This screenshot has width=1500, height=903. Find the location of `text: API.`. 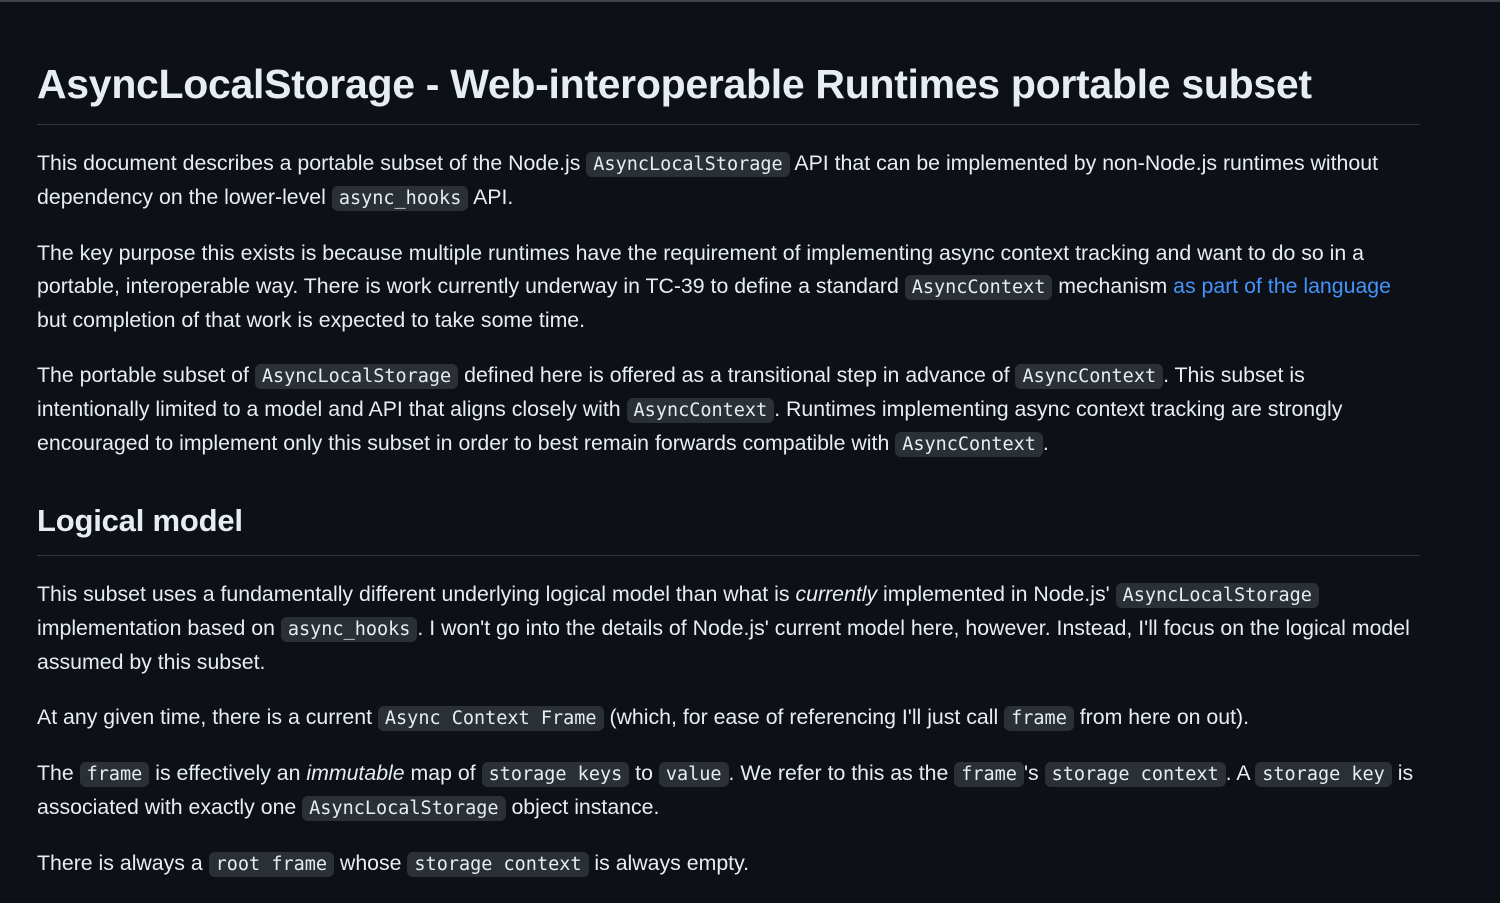

text: API. is located at coordinates (491, 197).